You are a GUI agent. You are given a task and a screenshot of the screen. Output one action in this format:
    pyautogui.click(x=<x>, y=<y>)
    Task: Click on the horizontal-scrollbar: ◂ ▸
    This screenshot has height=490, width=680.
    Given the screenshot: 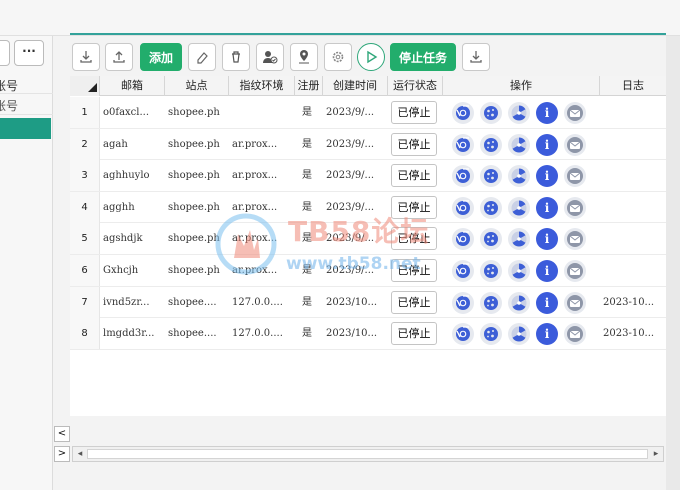 What is the action you would take?
    pyautogui.click(x=368, y=454)
    